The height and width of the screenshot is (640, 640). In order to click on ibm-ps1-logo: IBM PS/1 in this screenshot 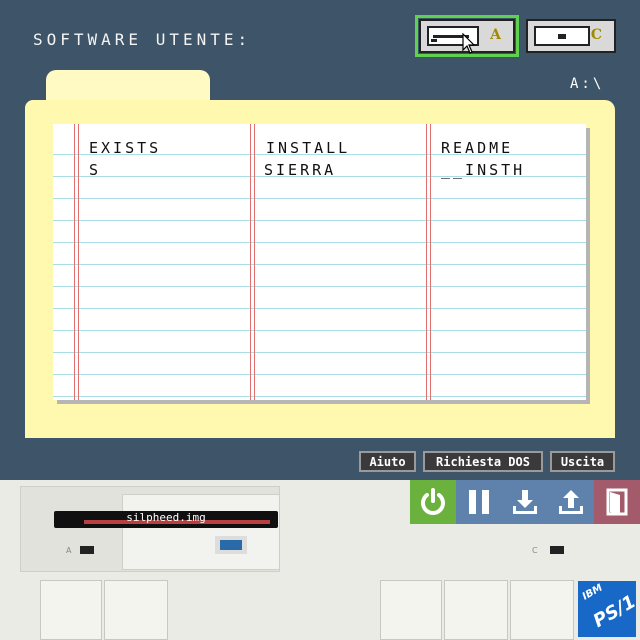, I will do `click(608, 609)`.